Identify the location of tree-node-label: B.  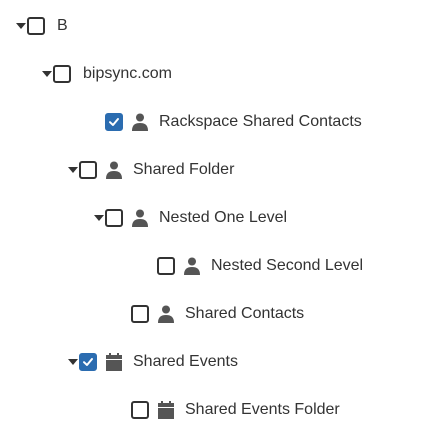
(62, 26).